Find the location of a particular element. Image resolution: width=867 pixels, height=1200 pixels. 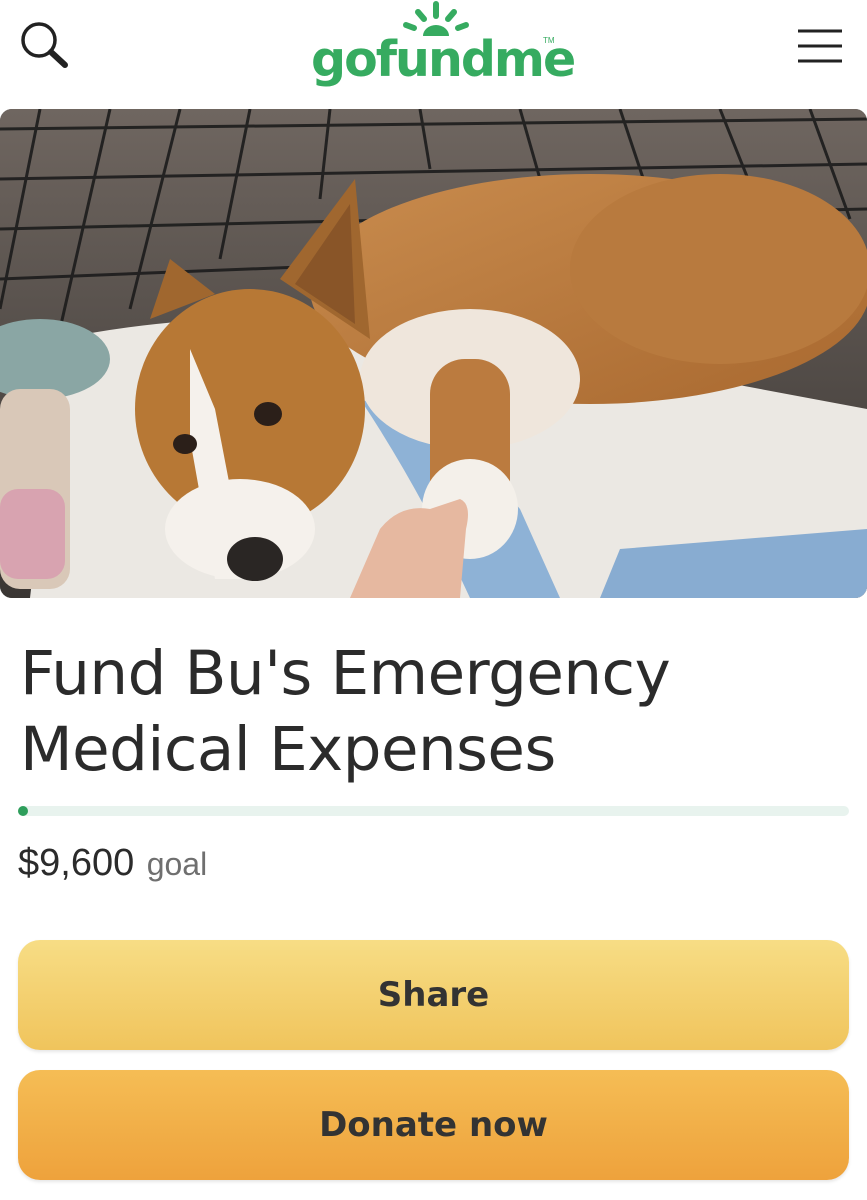

search-icon is located at coordinates (44, 45).